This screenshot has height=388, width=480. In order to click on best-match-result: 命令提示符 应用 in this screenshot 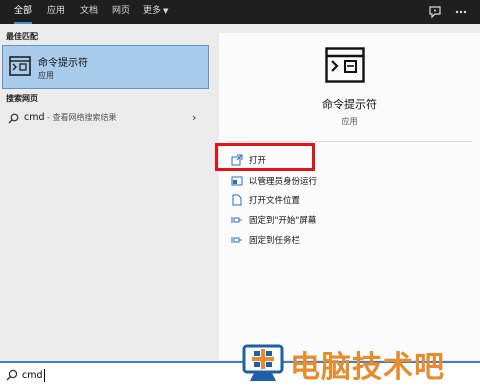, I will do `click(105, 67)`.